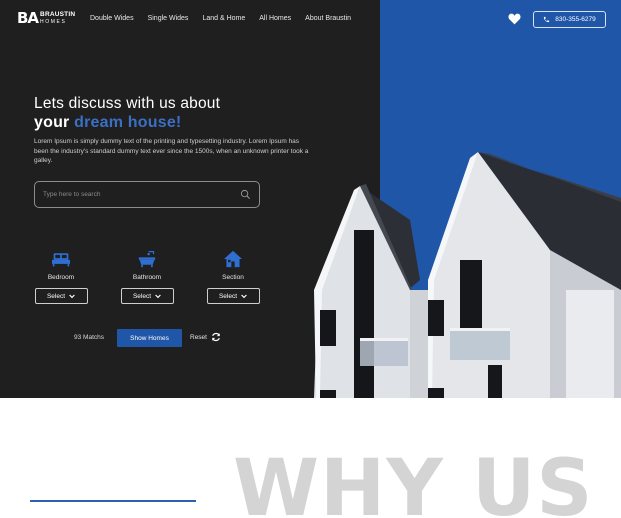  I want to click on show-homes-button: Show Homes, so click(149, 338).